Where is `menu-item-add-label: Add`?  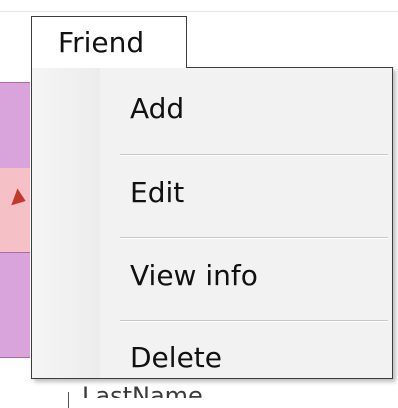 menu-item-add-label: Add is located at coordinates (157, 108).